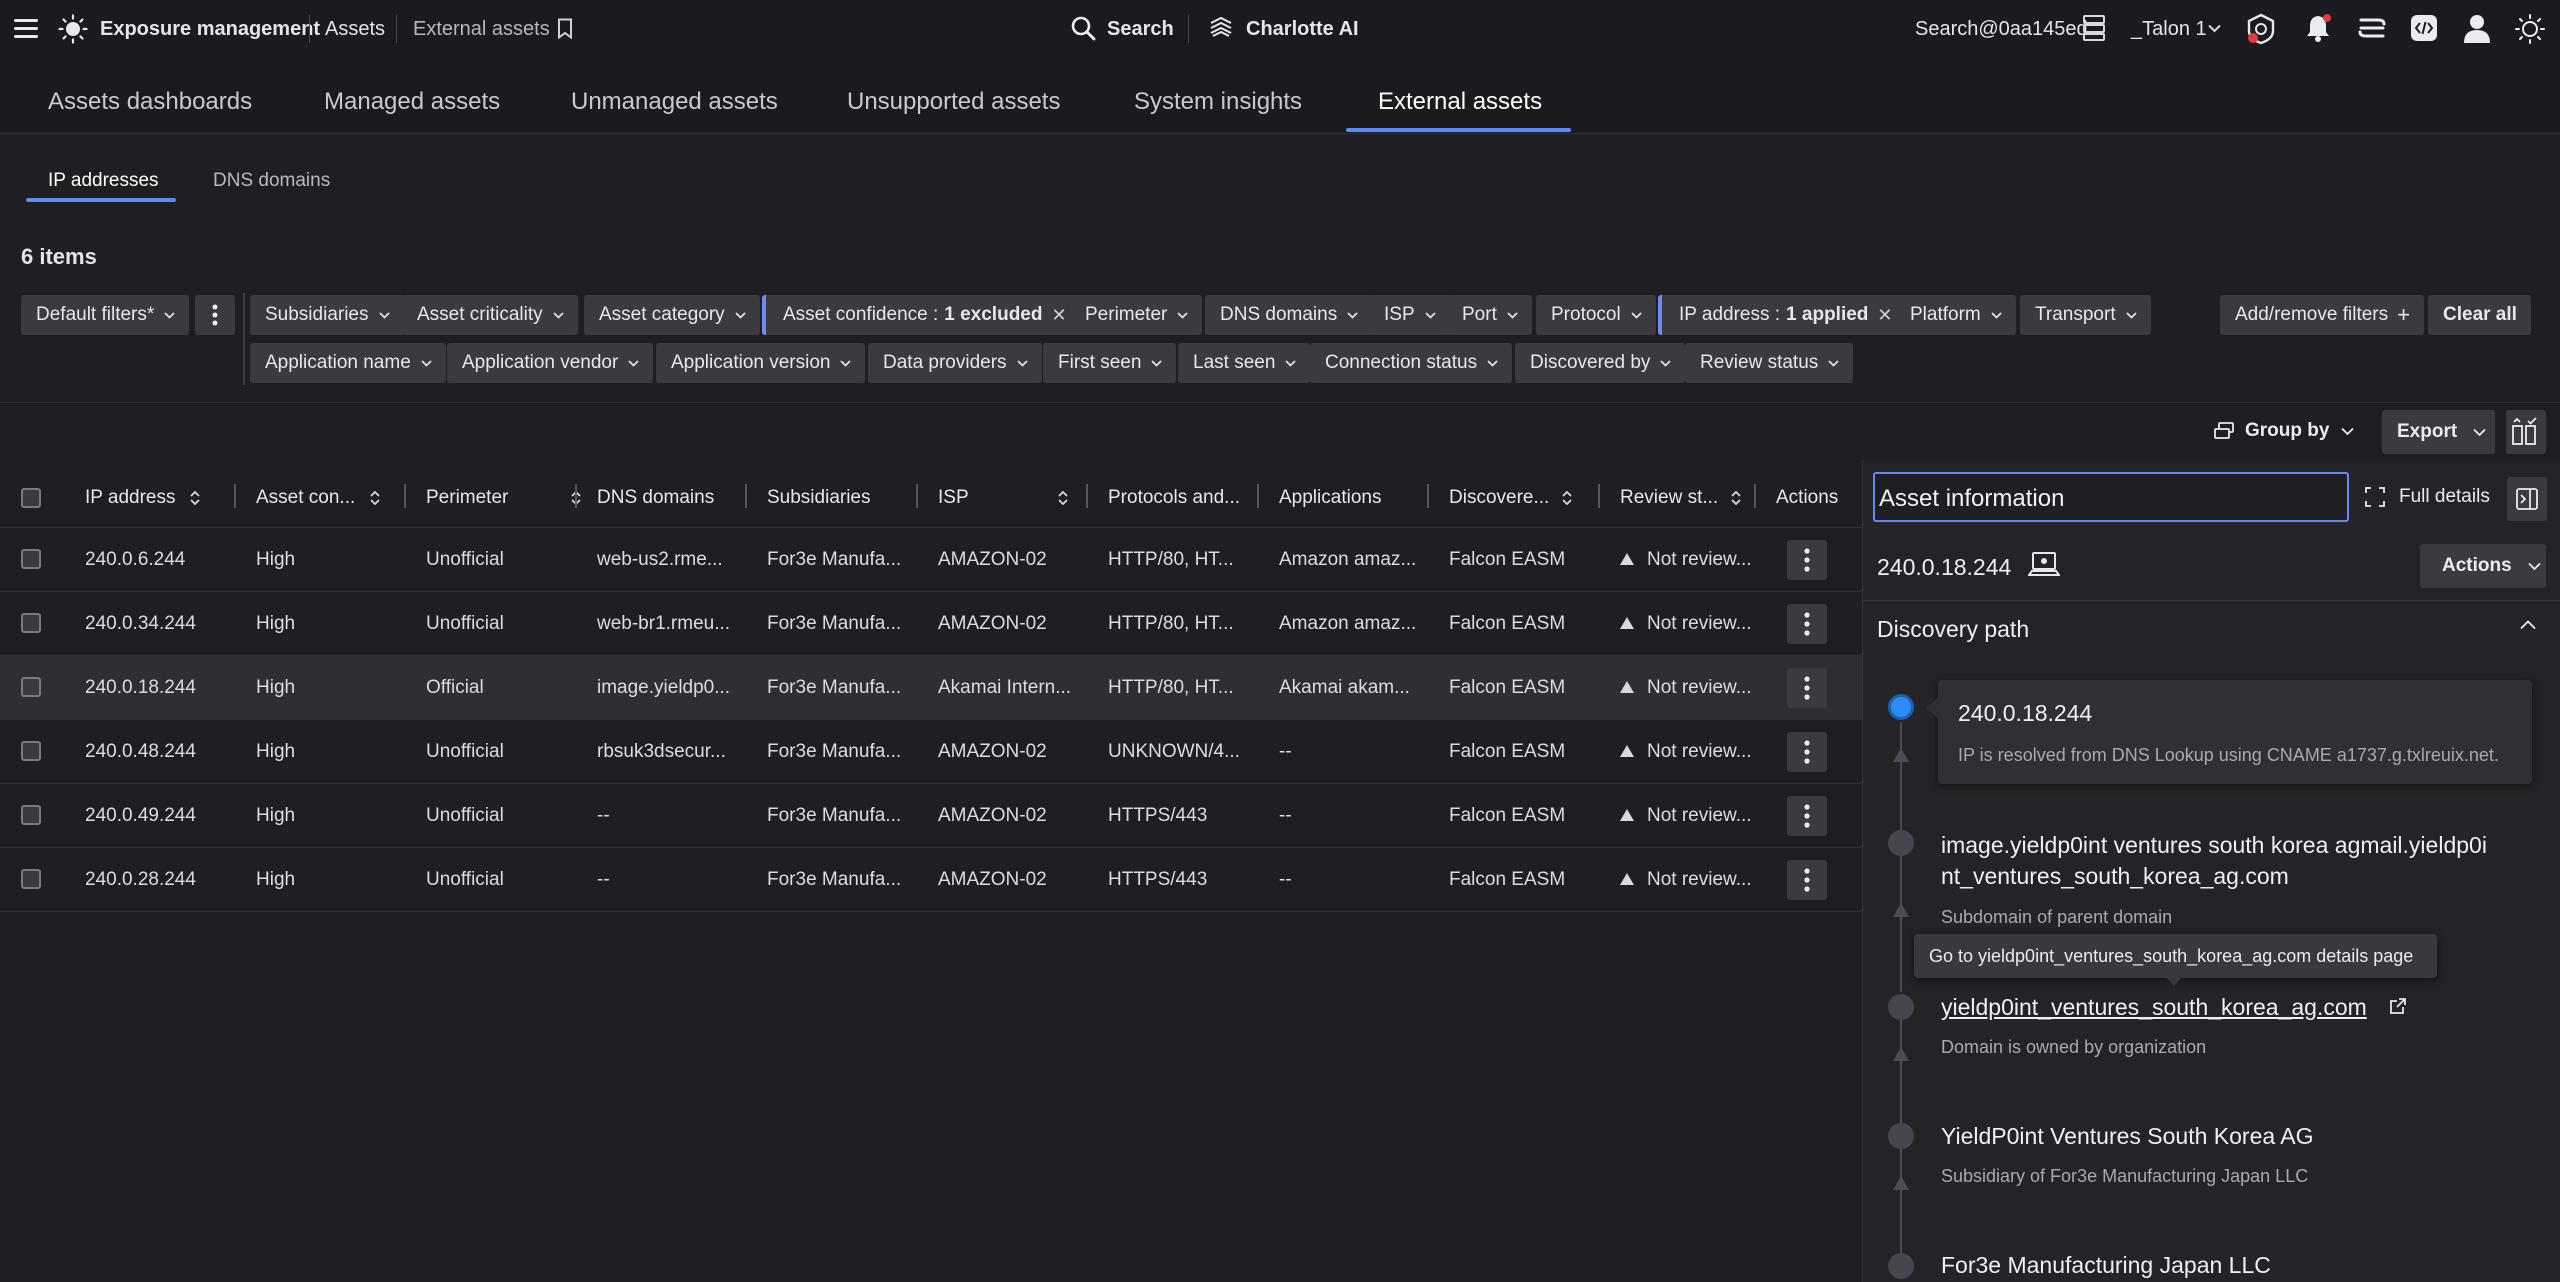 This screenshot has width=2560, height=1282. I want to click on filter-options-kebab-icon, so click(215, 315).